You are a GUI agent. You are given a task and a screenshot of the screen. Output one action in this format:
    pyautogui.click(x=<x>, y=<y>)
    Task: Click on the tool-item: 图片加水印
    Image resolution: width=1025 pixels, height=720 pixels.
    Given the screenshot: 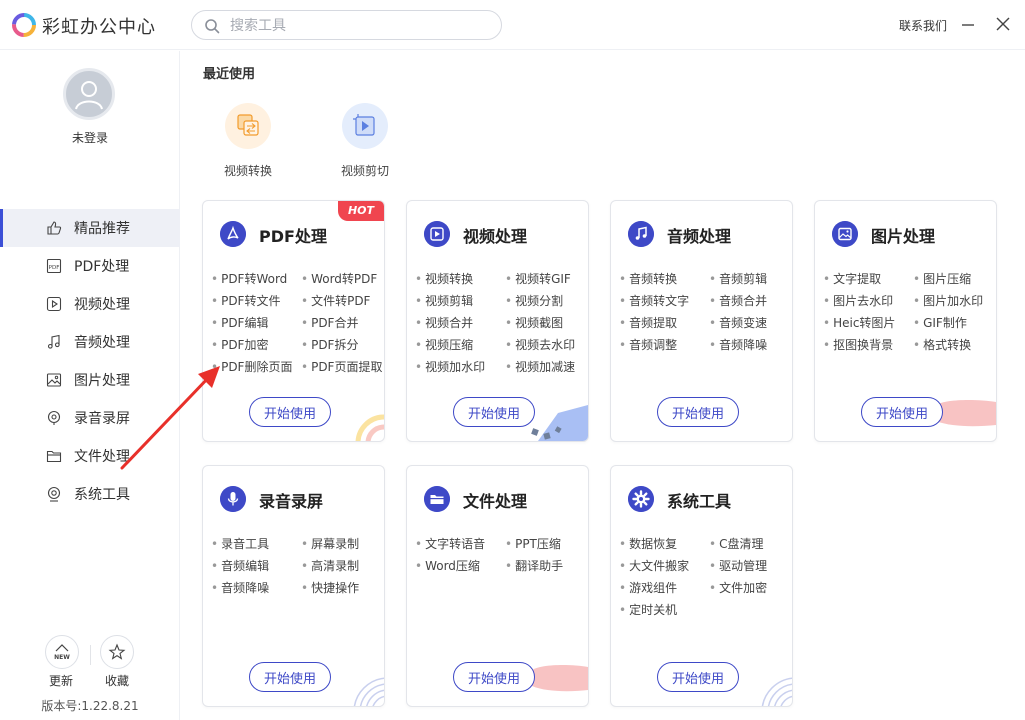 What is the action you would take?
    pyautogui.click(x=954, y=301)
    